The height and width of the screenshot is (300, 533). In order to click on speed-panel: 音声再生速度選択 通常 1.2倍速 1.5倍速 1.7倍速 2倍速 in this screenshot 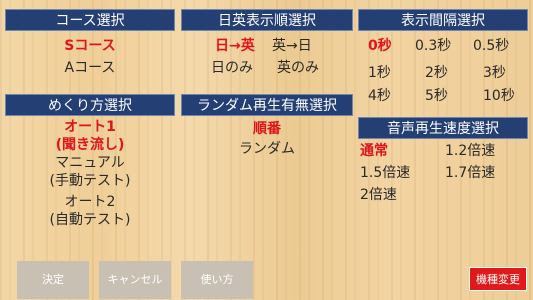, I will do `click(443, 163)`.